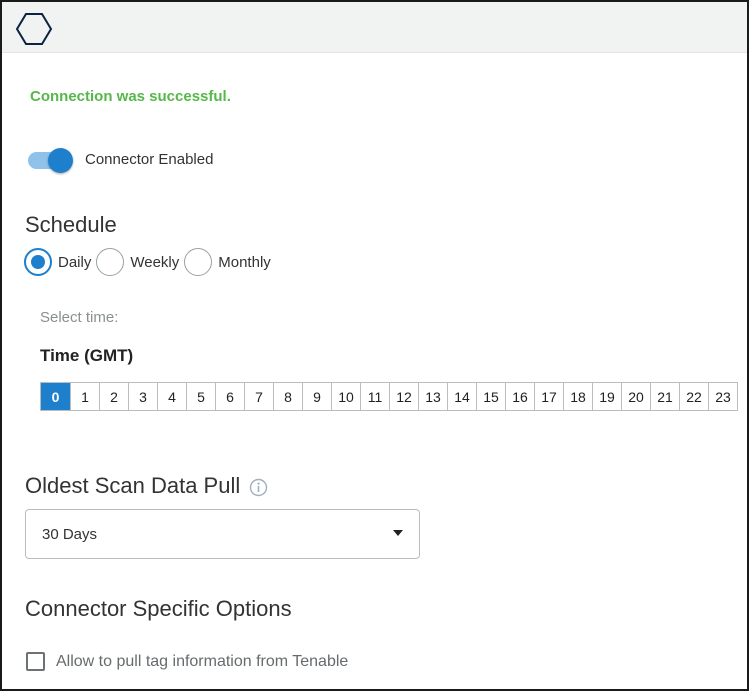  I want to click on hour-cell-6: 6, so click(229, 396).